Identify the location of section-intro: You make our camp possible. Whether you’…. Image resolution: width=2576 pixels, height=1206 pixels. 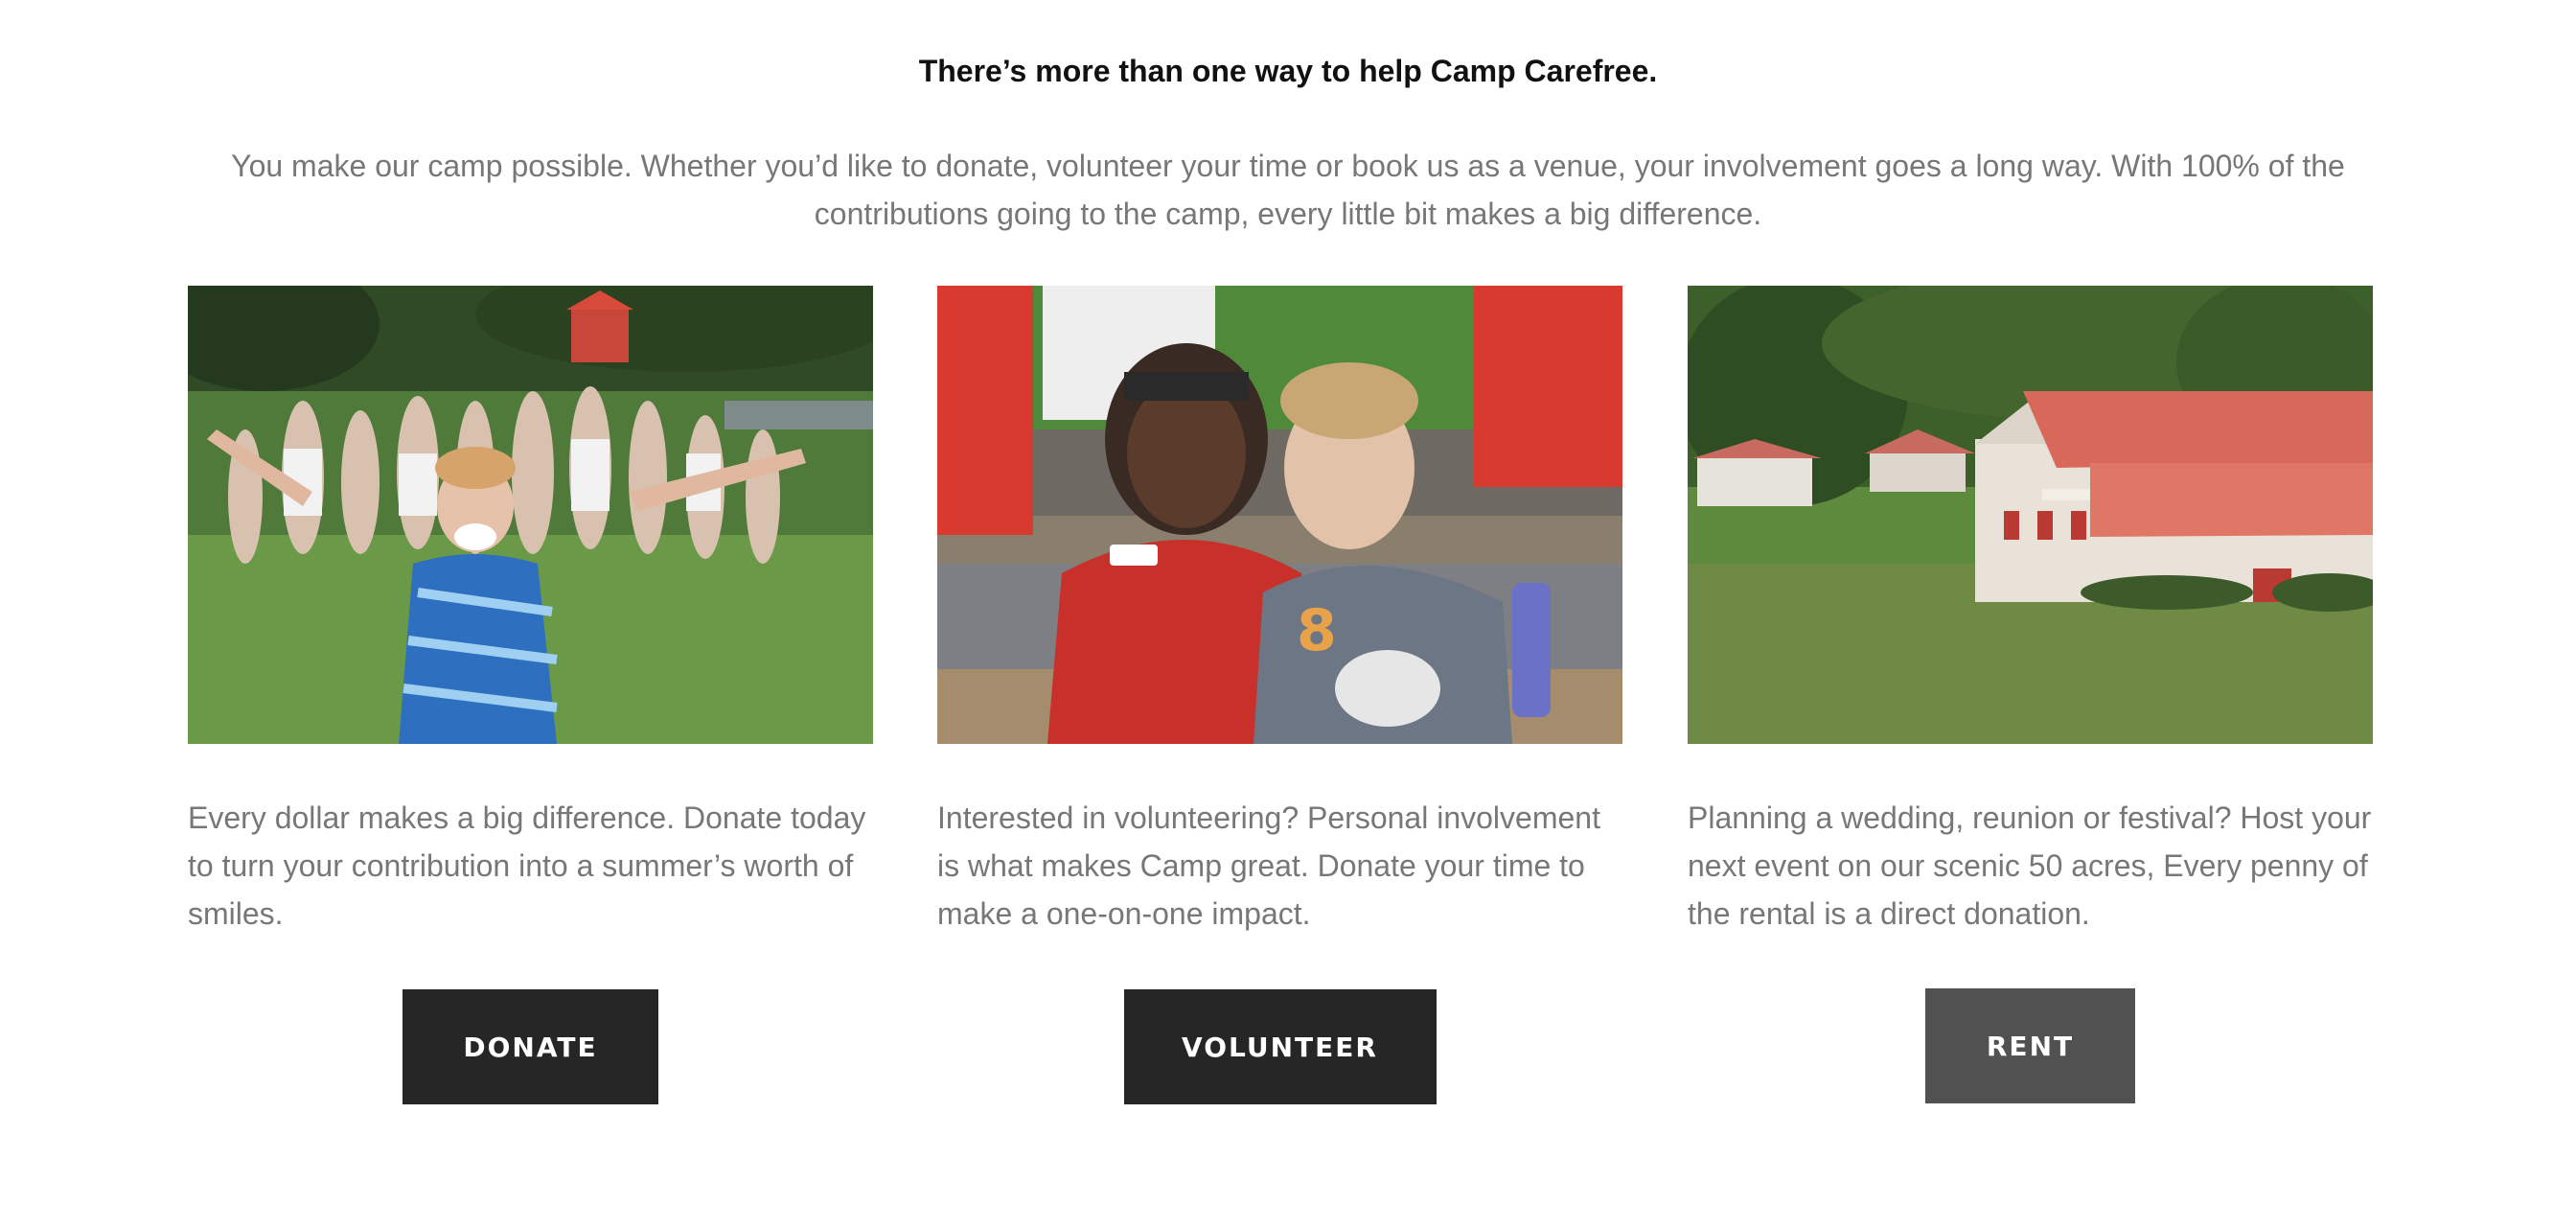
(1288, 190).